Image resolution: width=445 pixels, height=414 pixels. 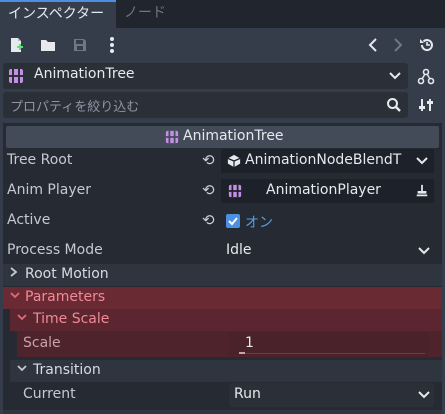 I want to click on active-checkbox: オン, so click(x=327, y=221).